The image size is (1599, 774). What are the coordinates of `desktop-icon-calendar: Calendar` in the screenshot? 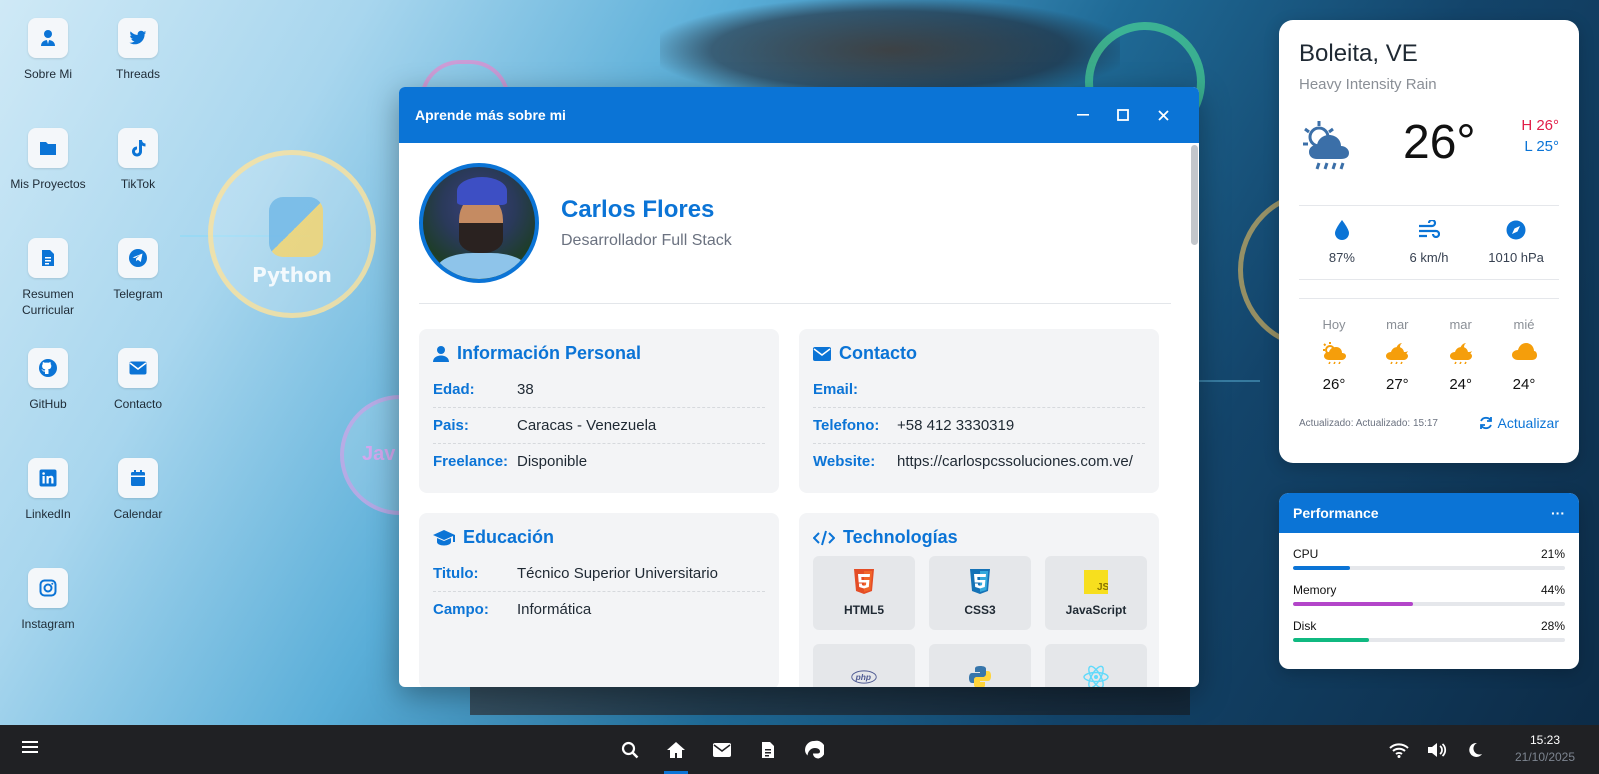 It's located at (138, 490).